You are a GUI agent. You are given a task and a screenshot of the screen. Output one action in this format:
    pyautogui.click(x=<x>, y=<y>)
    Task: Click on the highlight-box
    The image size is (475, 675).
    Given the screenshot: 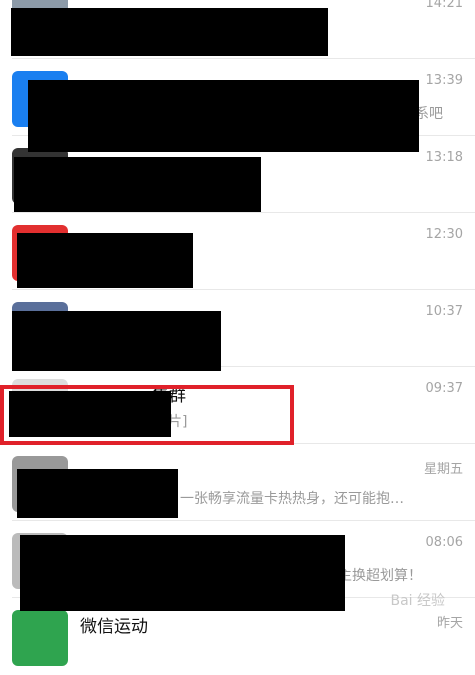 What is the action you would take?
    pyautogui.click(x=147, y=415)
    